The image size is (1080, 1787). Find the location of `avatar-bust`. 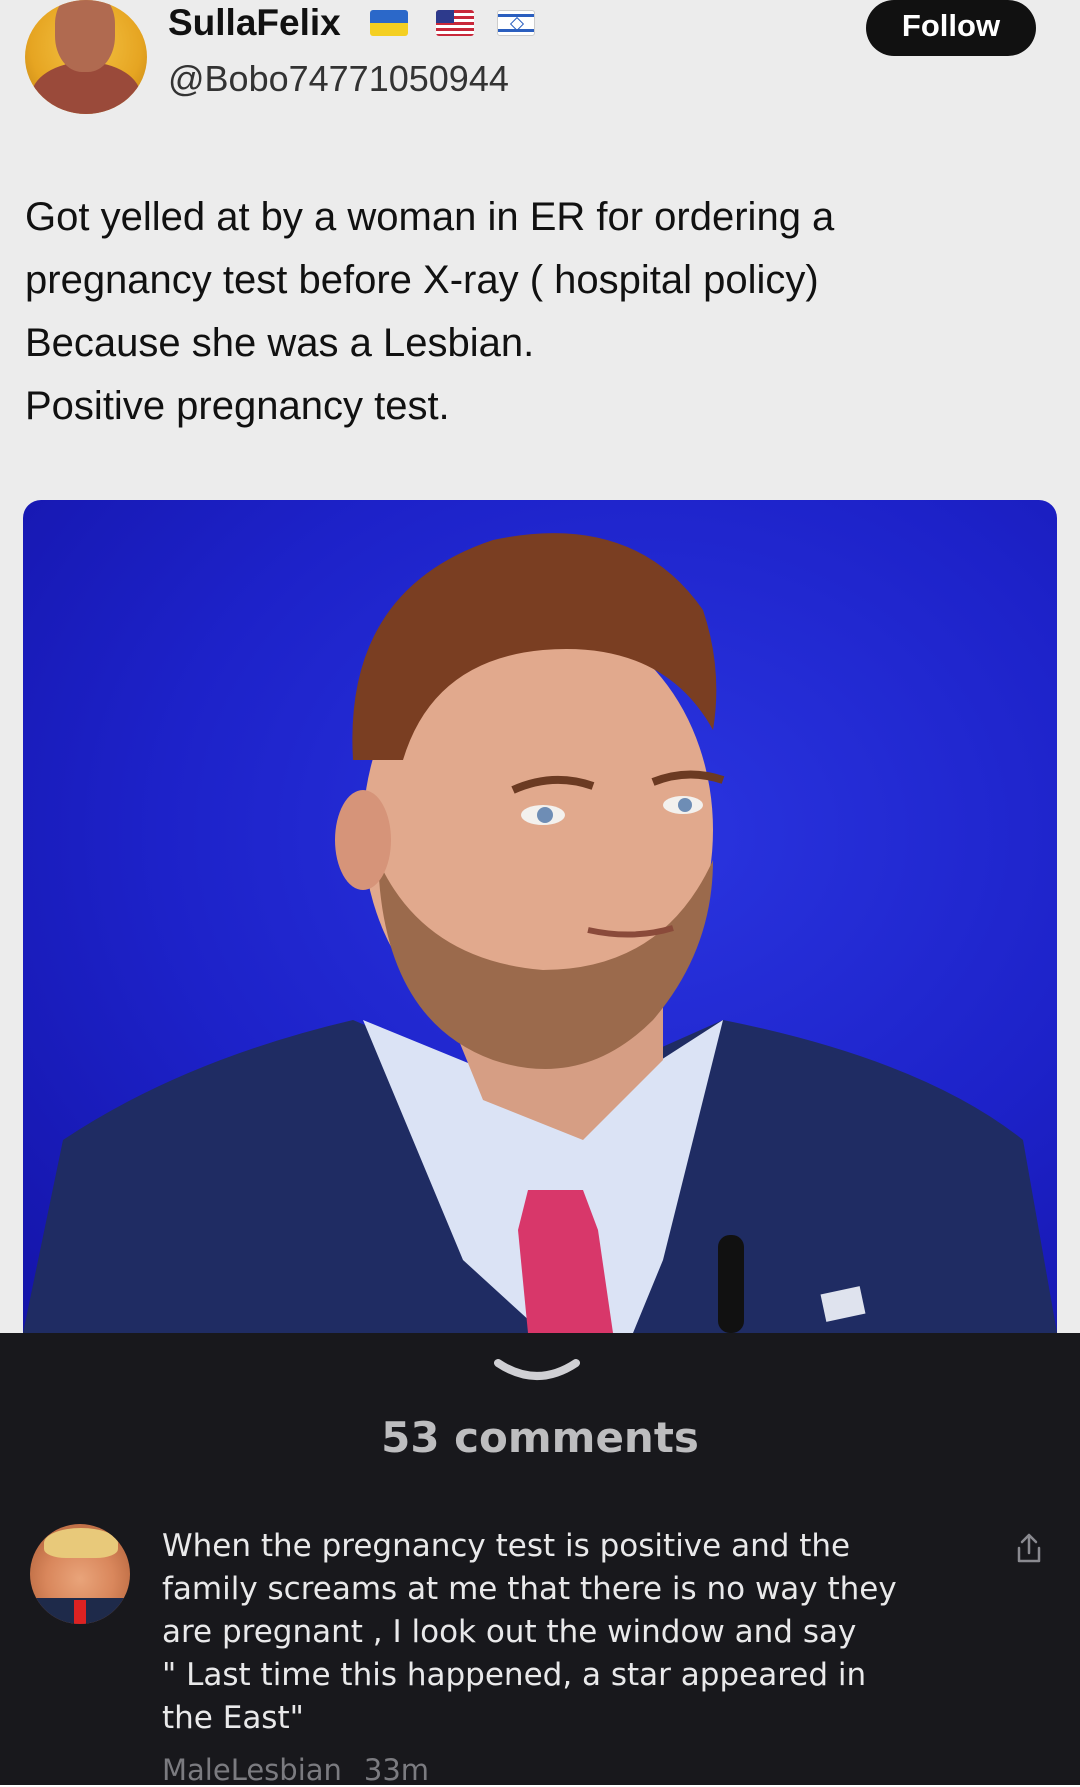

avatar-bust is located at coordinates (85, 36).